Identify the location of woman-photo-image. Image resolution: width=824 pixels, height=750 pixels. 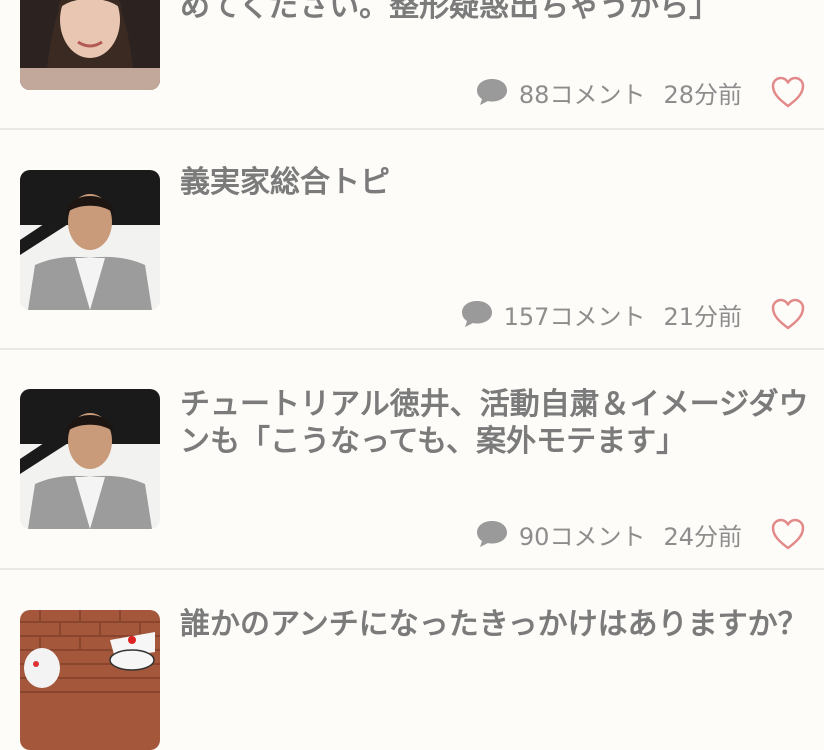
(90, 45).